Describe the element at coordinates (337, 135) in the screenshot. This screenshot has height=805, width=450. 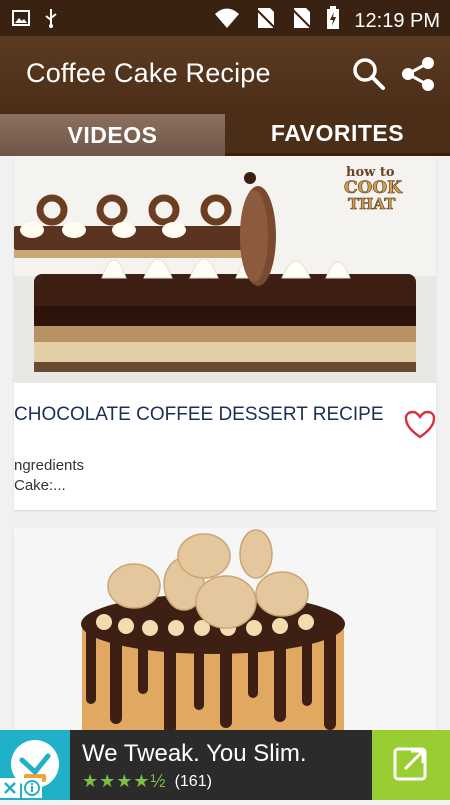
I see `tab-favorites: FAVORITES` at that location.